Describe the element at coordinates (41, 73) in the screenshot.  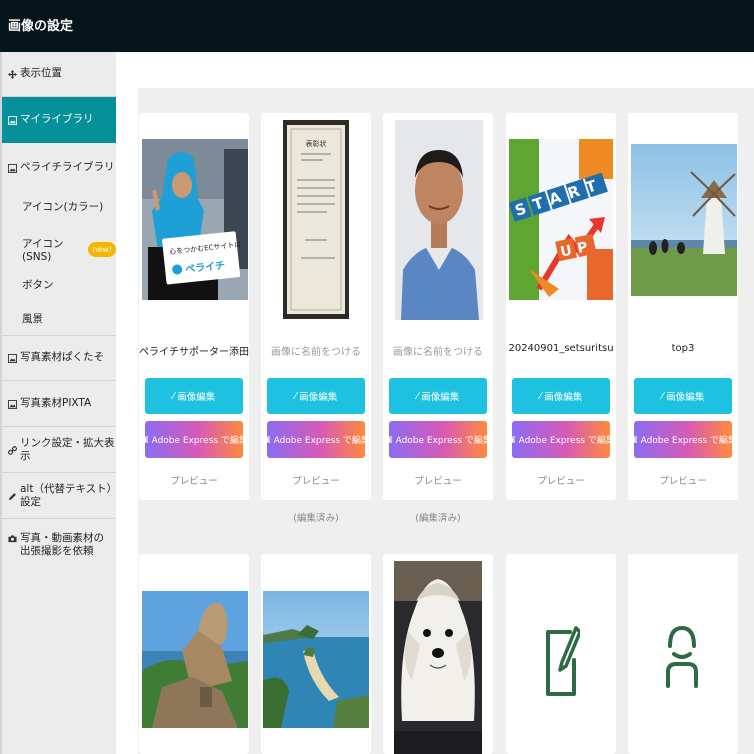
I see `sidebar-item-label: 表示位置` at that location.